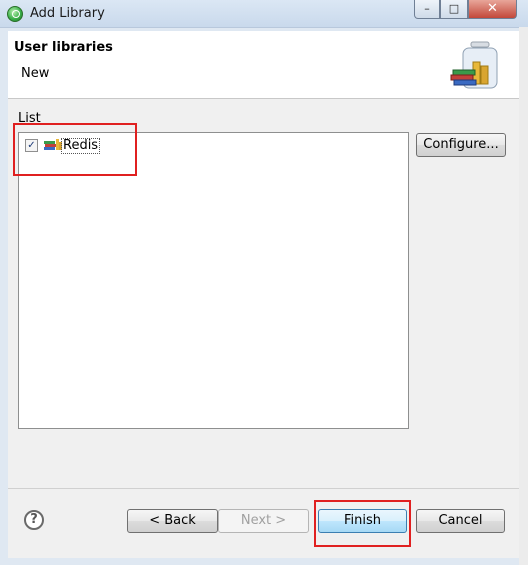 The height and width of the screenshot is (565, 528). I want to click on close-button: ✕, so click(492, 9).